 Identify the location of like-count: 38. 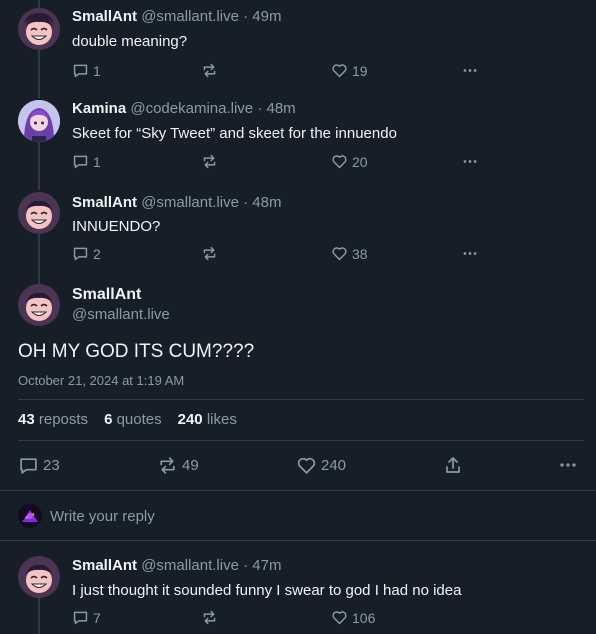
(360, 253).